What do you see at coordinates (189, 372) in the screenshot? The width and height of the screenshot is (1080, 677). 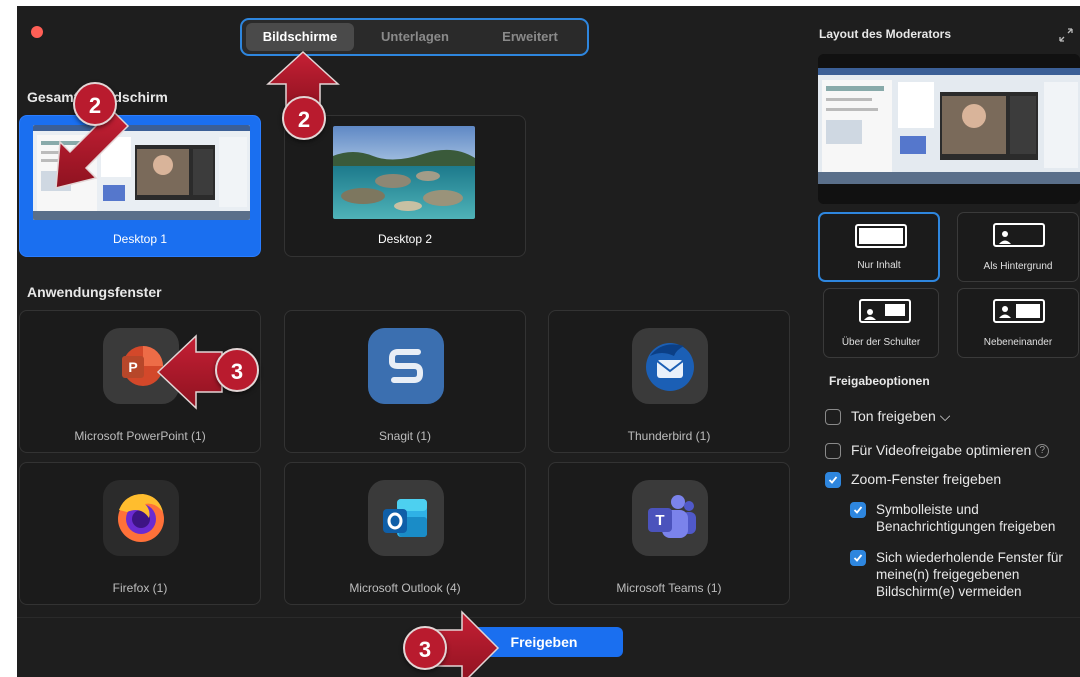 I see `arrow-to-powerpoint` at bounding box center [189, 372].